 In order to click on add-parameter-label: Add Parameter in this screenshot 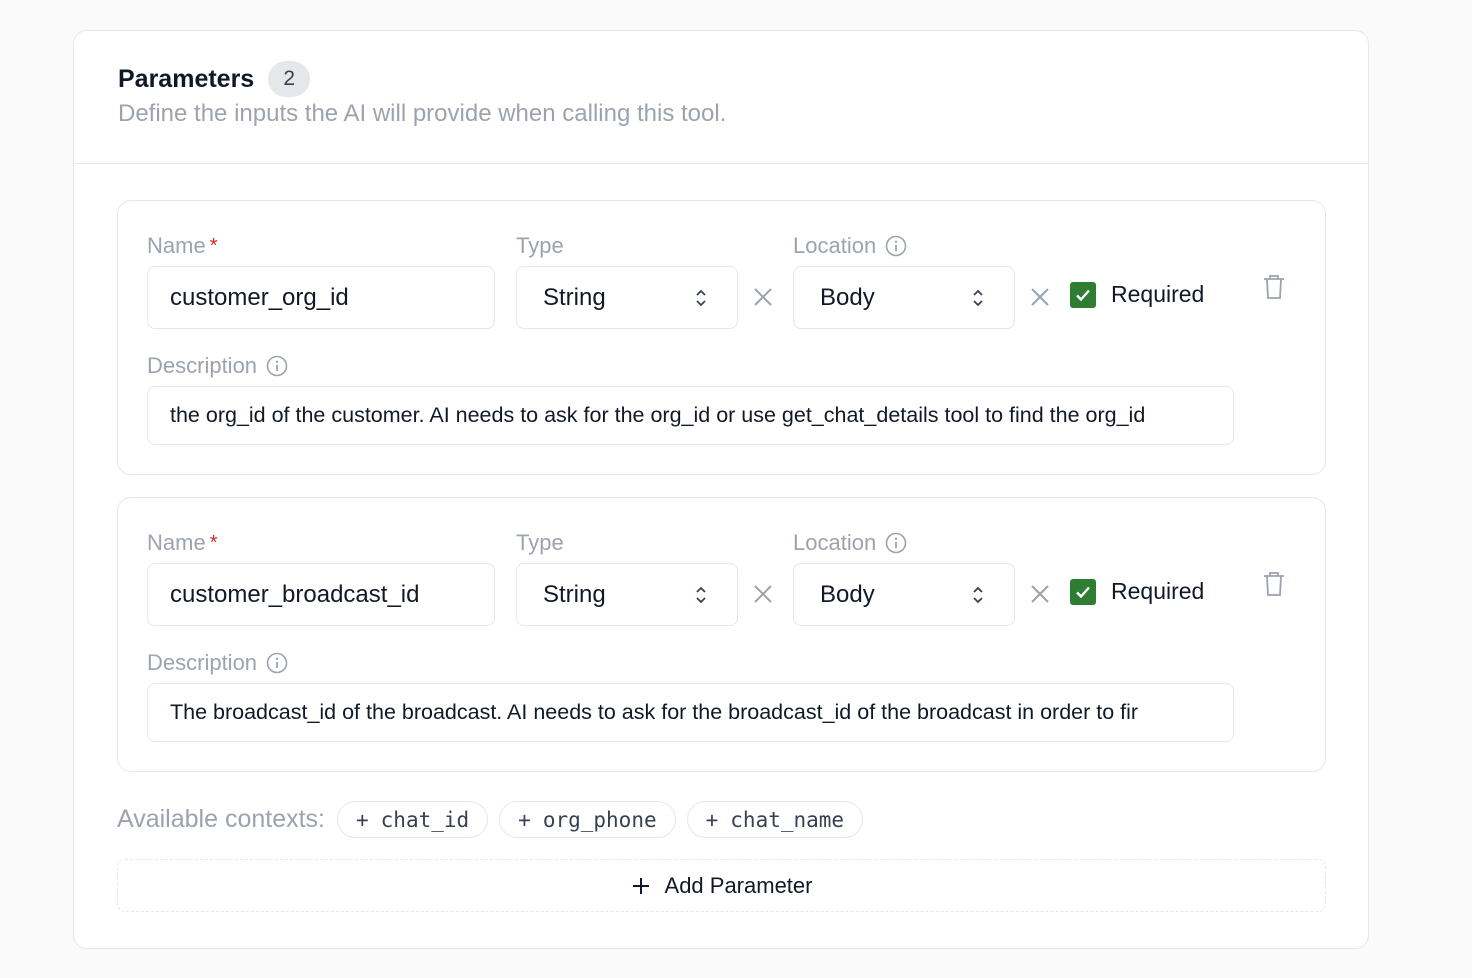, I will do `click(738, 885)`.